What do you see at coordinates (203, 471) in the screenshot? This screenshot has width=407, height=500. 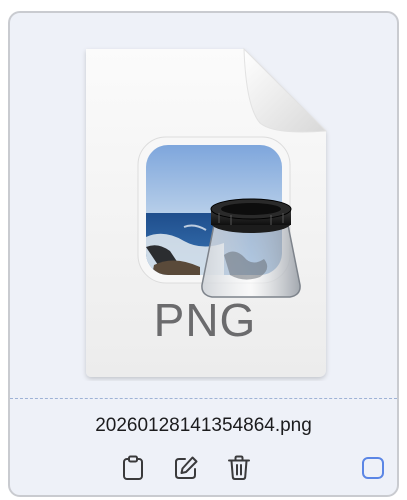 I see `file-actions` at bounding box center [203, 471].